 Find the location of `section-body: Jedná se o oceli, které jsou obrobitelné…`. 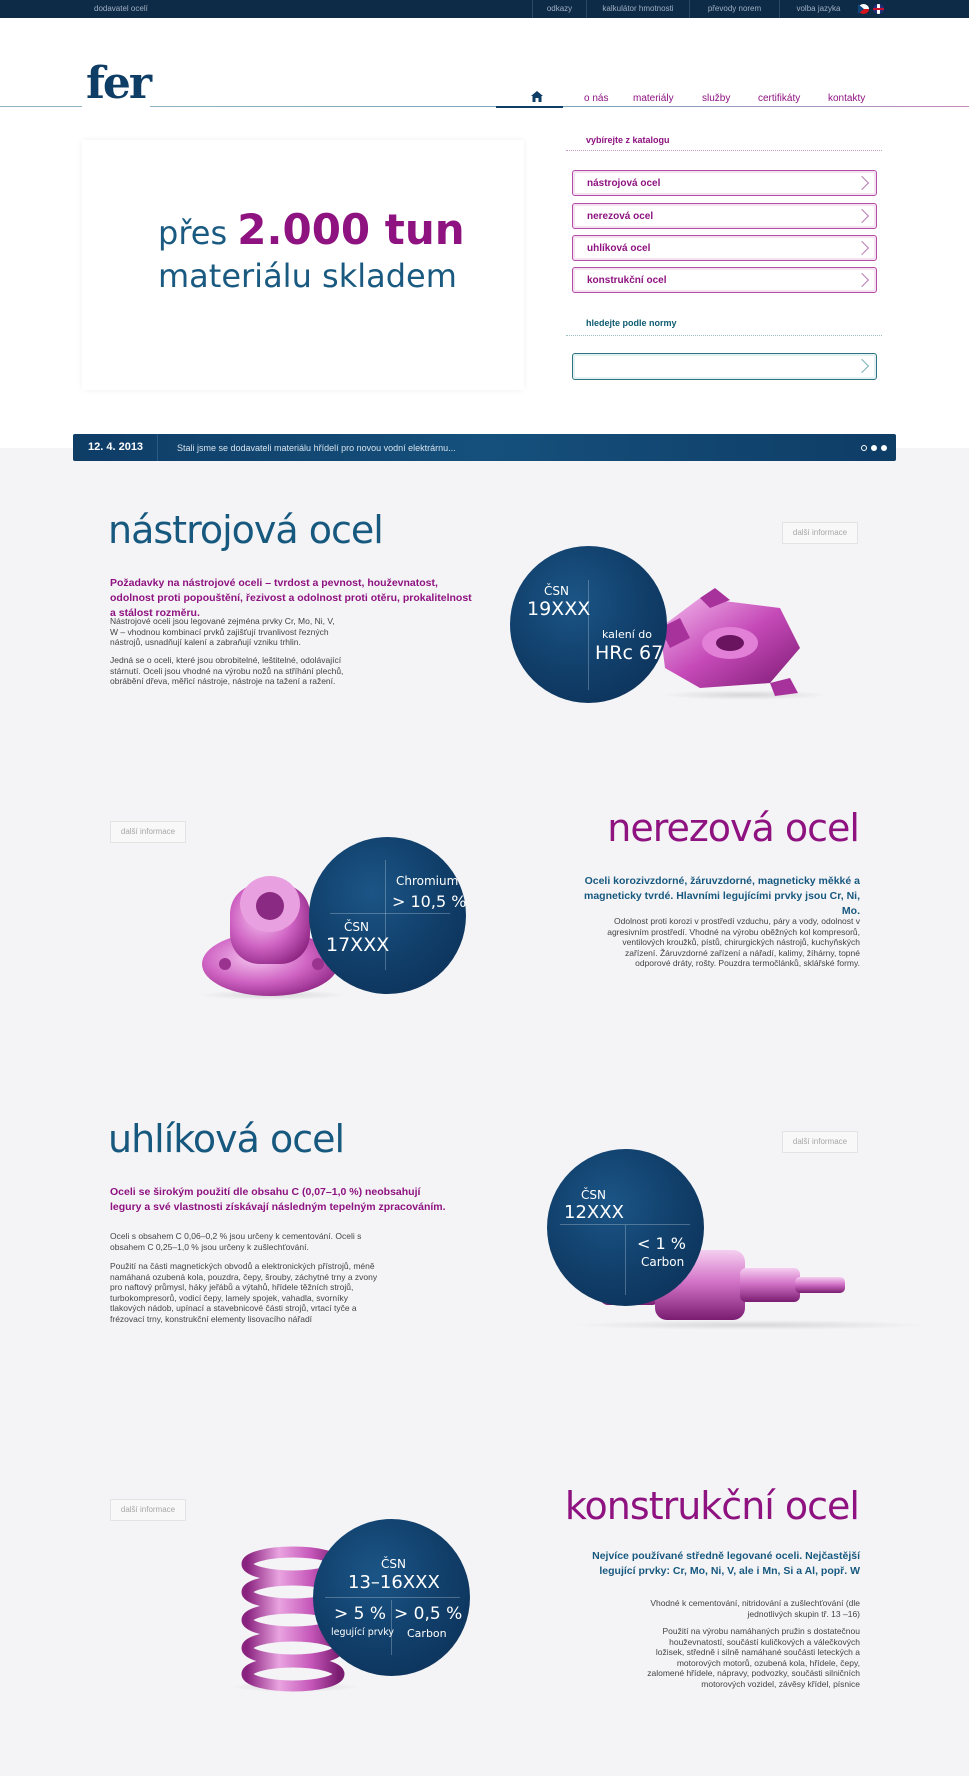

section-body: Jedná se o oceli, které jsou obrobitelné… is located at coordinates (227, 670).